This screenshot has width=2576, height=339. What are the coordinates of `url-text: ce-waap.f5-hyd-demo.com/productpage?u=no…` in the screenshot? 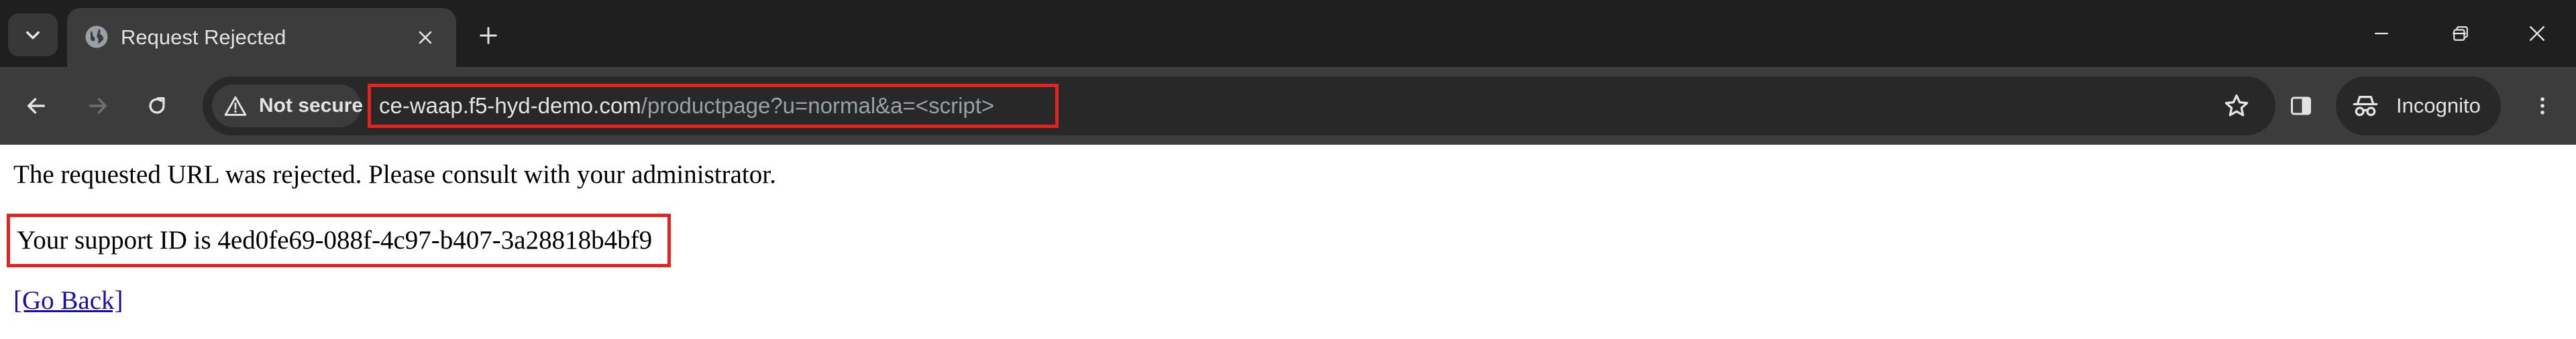 It's located at (686, 106).